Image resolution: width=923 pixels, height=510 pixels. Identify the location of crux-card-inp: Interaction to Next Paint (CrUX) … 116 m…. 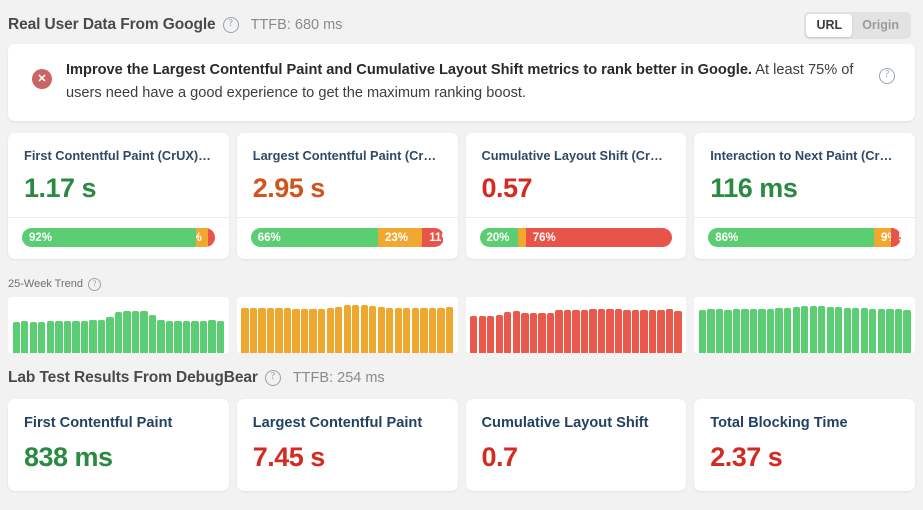
(804, 196).